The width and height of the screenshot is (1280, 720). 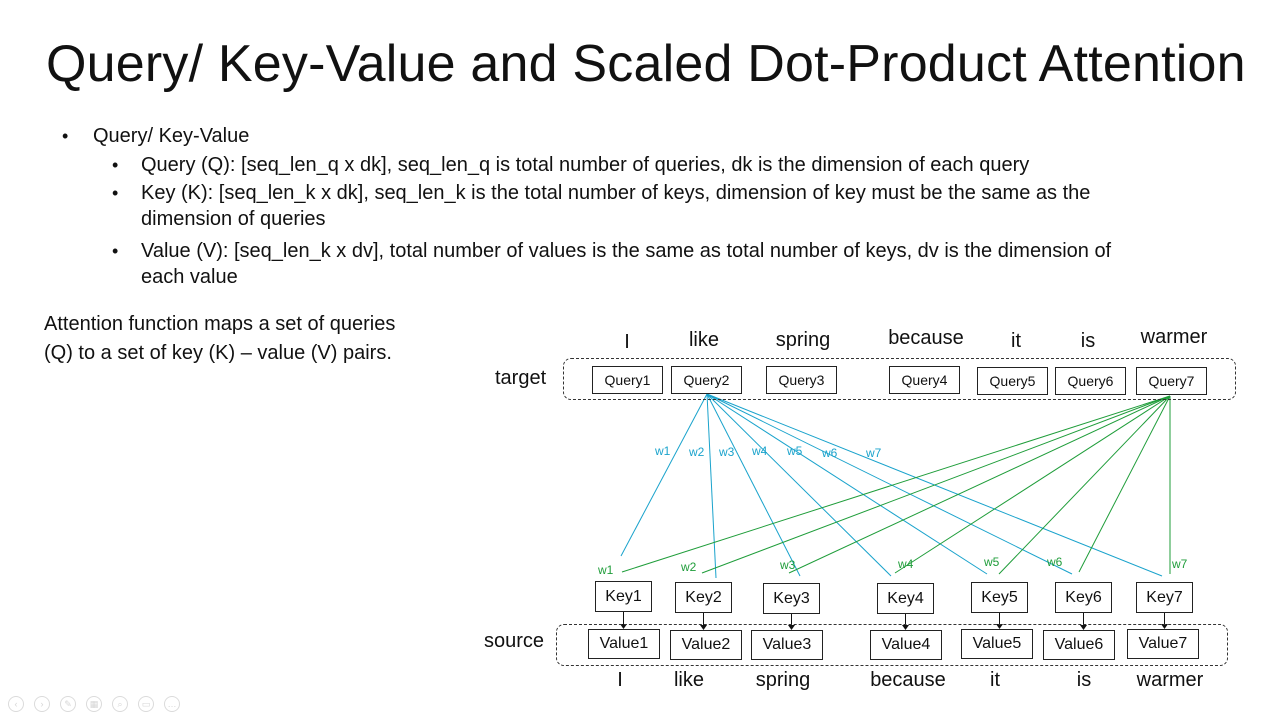 What do you see at coordinates (1171, 381) in the screenshot?
I see `query-box: Query7` at bounding box center [1171, 381].